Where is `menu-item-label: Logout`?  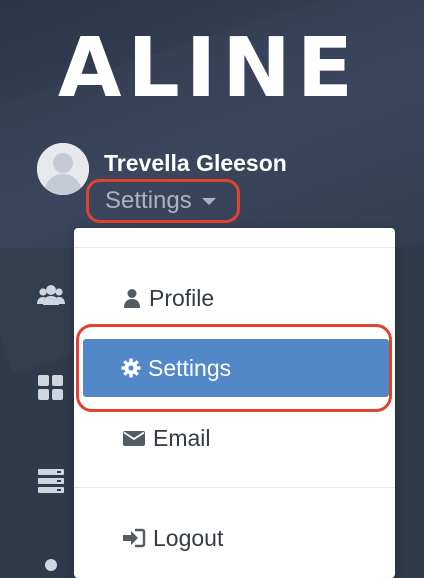
menu-item-label: Logout is located at coordinates (188, 537).